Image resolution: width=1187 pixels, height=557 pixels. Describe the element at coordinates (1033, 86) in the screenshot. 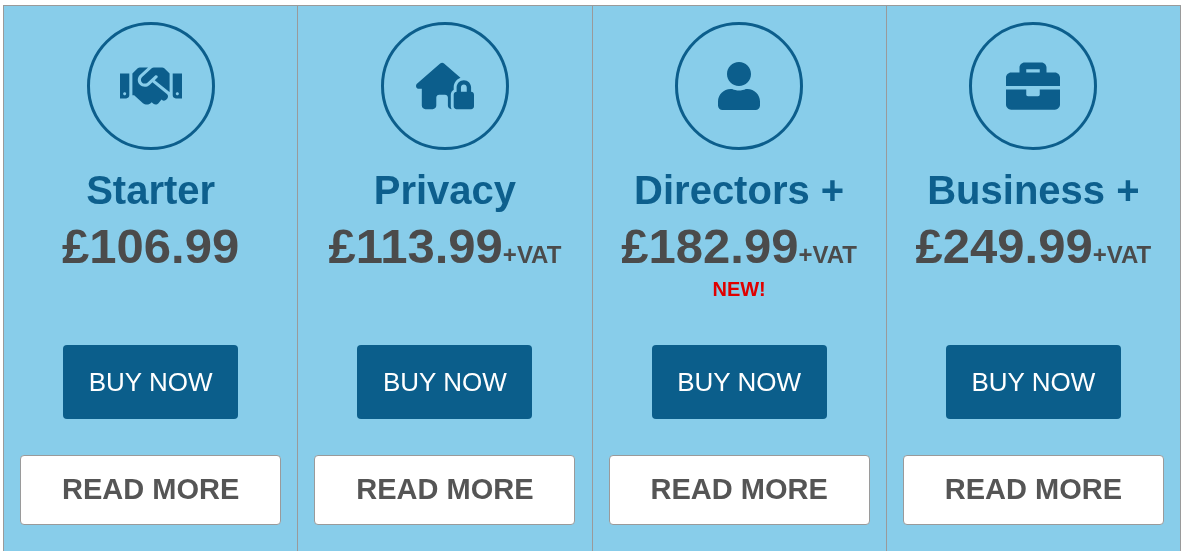

I see `briefcase-icon` at that location.